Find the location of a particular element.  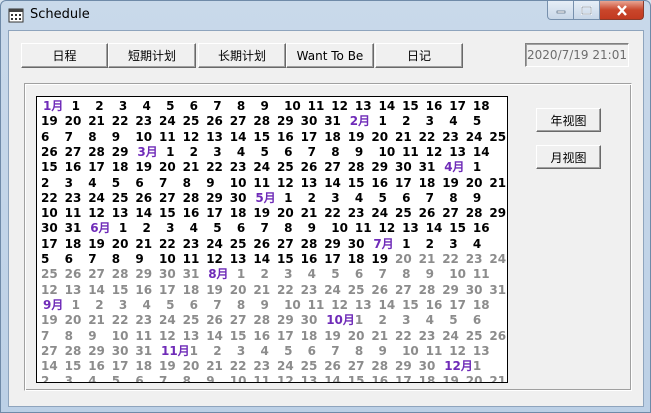

day-cell: 27 is located at coordinates (53, 351).